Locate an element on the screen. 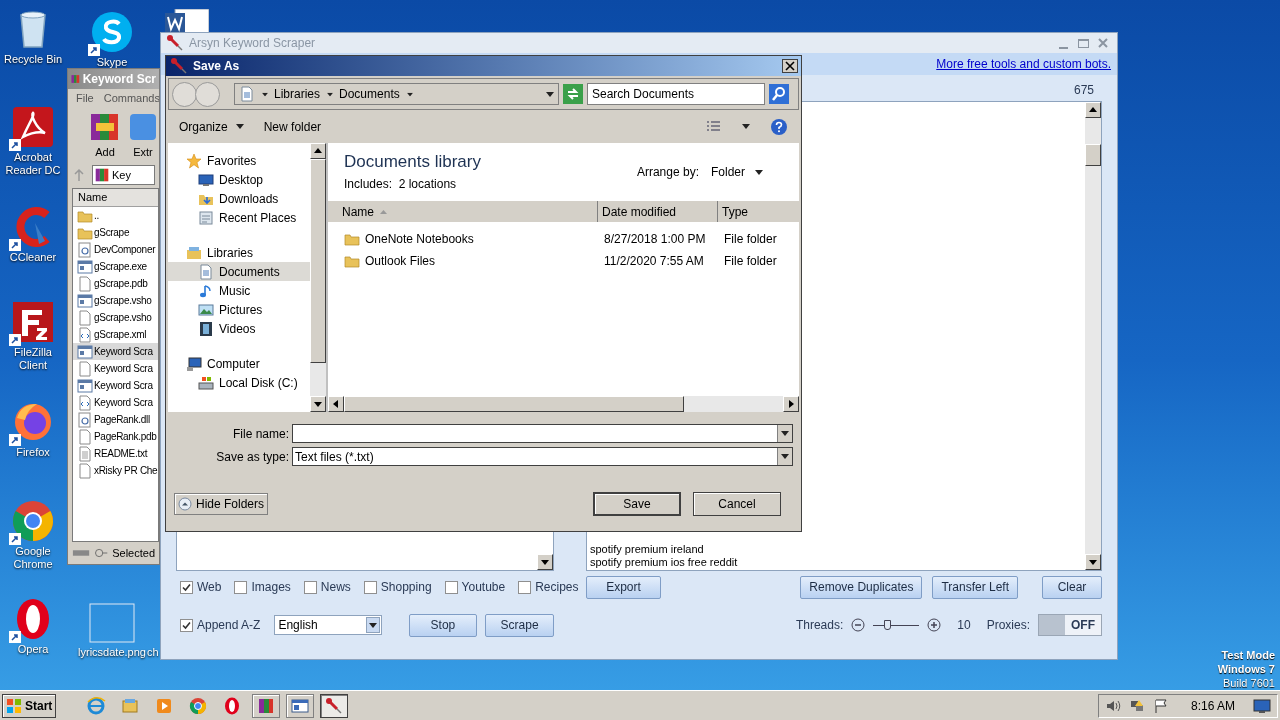 The height and width of the screenshot is (720, 1280). dialog-button: Cancel is located at coordinates (737, 504).